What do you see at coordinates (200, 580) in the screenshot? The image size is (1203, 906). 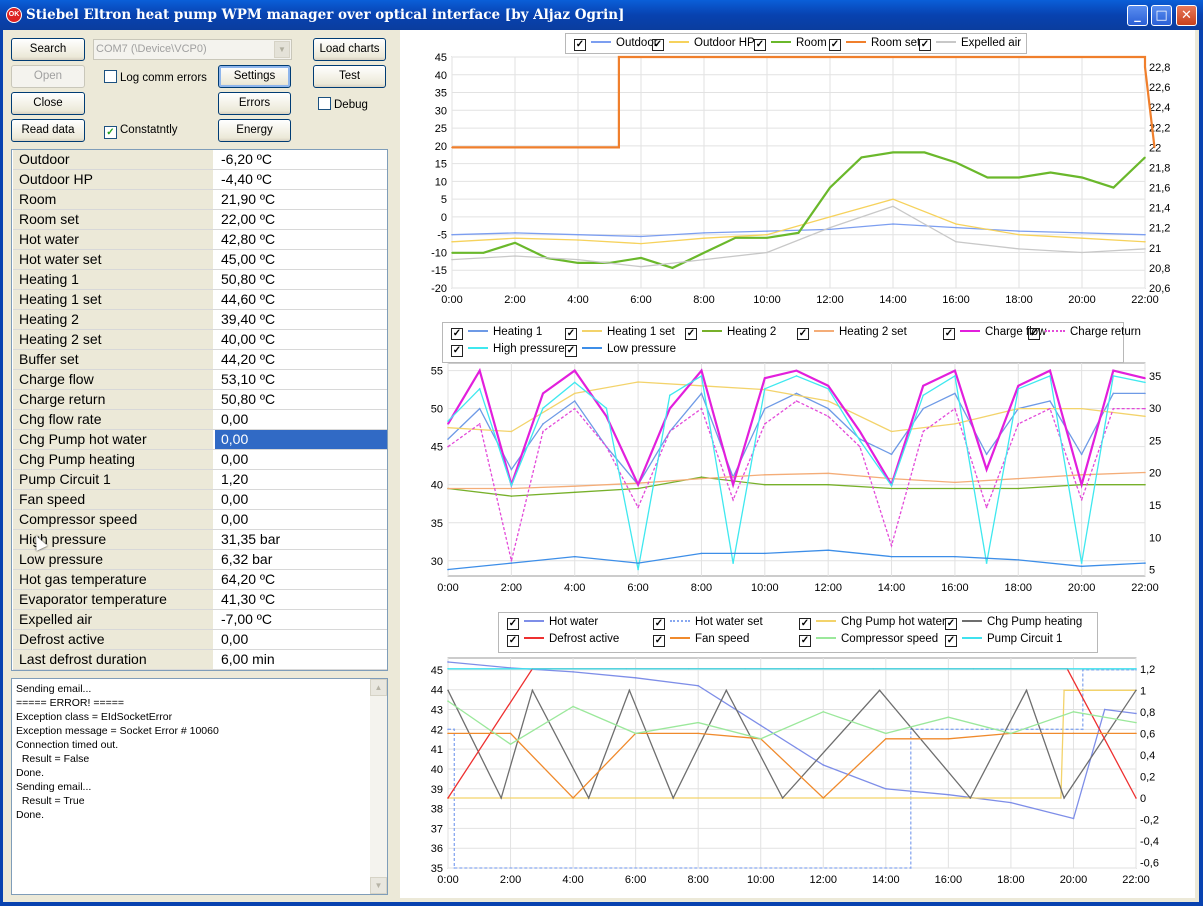 I see `reading-row: Hot gas temperature 64,20 ºC` at bounding box center [200, 580].